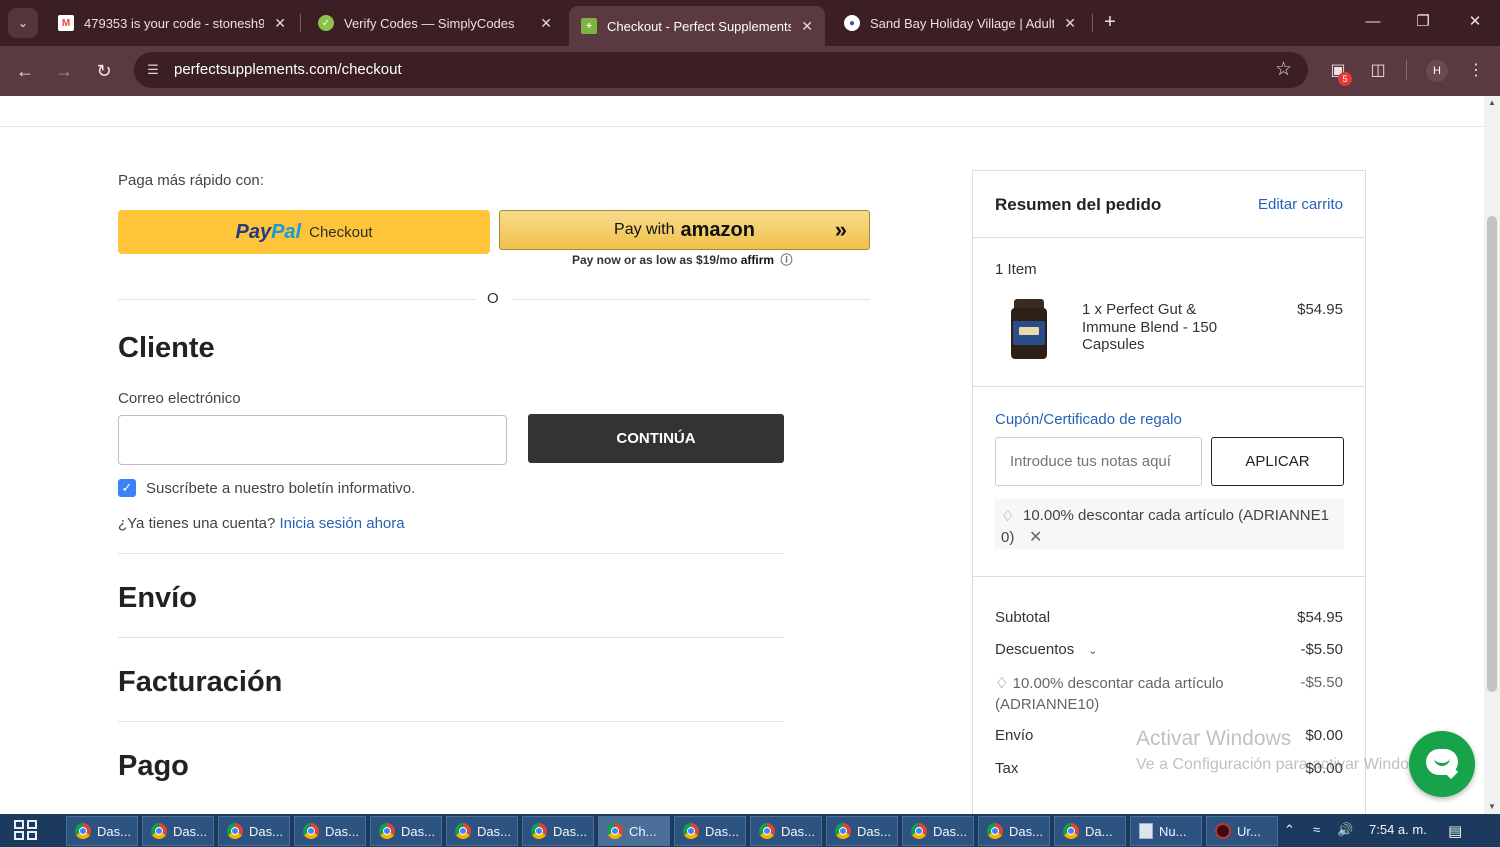 The height and width of the screenshot is (847, 1500). What do you see at coordinates (1437, 71) in the screenshot?
I see `profile-avatar: H` at bounding box center [1437, 71].